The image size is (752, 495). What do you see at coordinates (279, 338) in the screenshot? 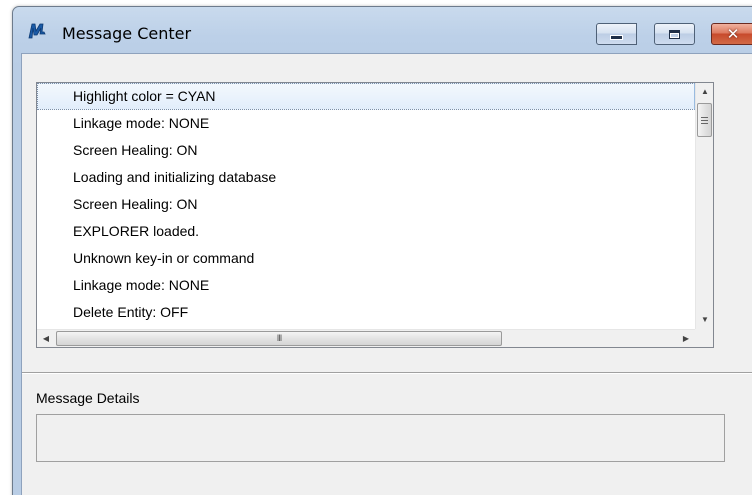
I see `horizontal-scroll-thumb: III` at bounding box center [279, 338].